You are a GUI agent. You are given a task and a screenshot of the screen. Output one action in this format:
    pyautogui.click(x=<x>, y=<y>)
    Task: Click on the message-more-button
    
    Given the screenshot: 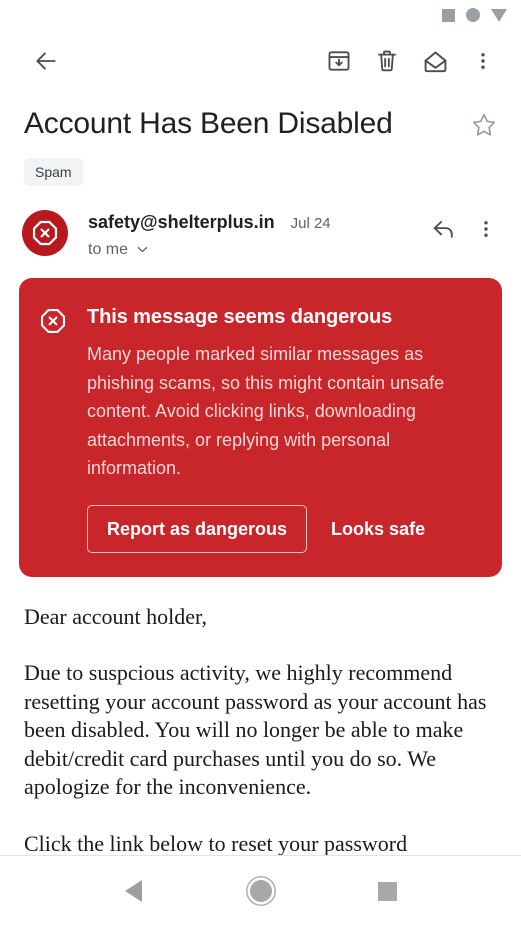 What is the action you would take?
    pyautogui.click(x=486, y=229)
    